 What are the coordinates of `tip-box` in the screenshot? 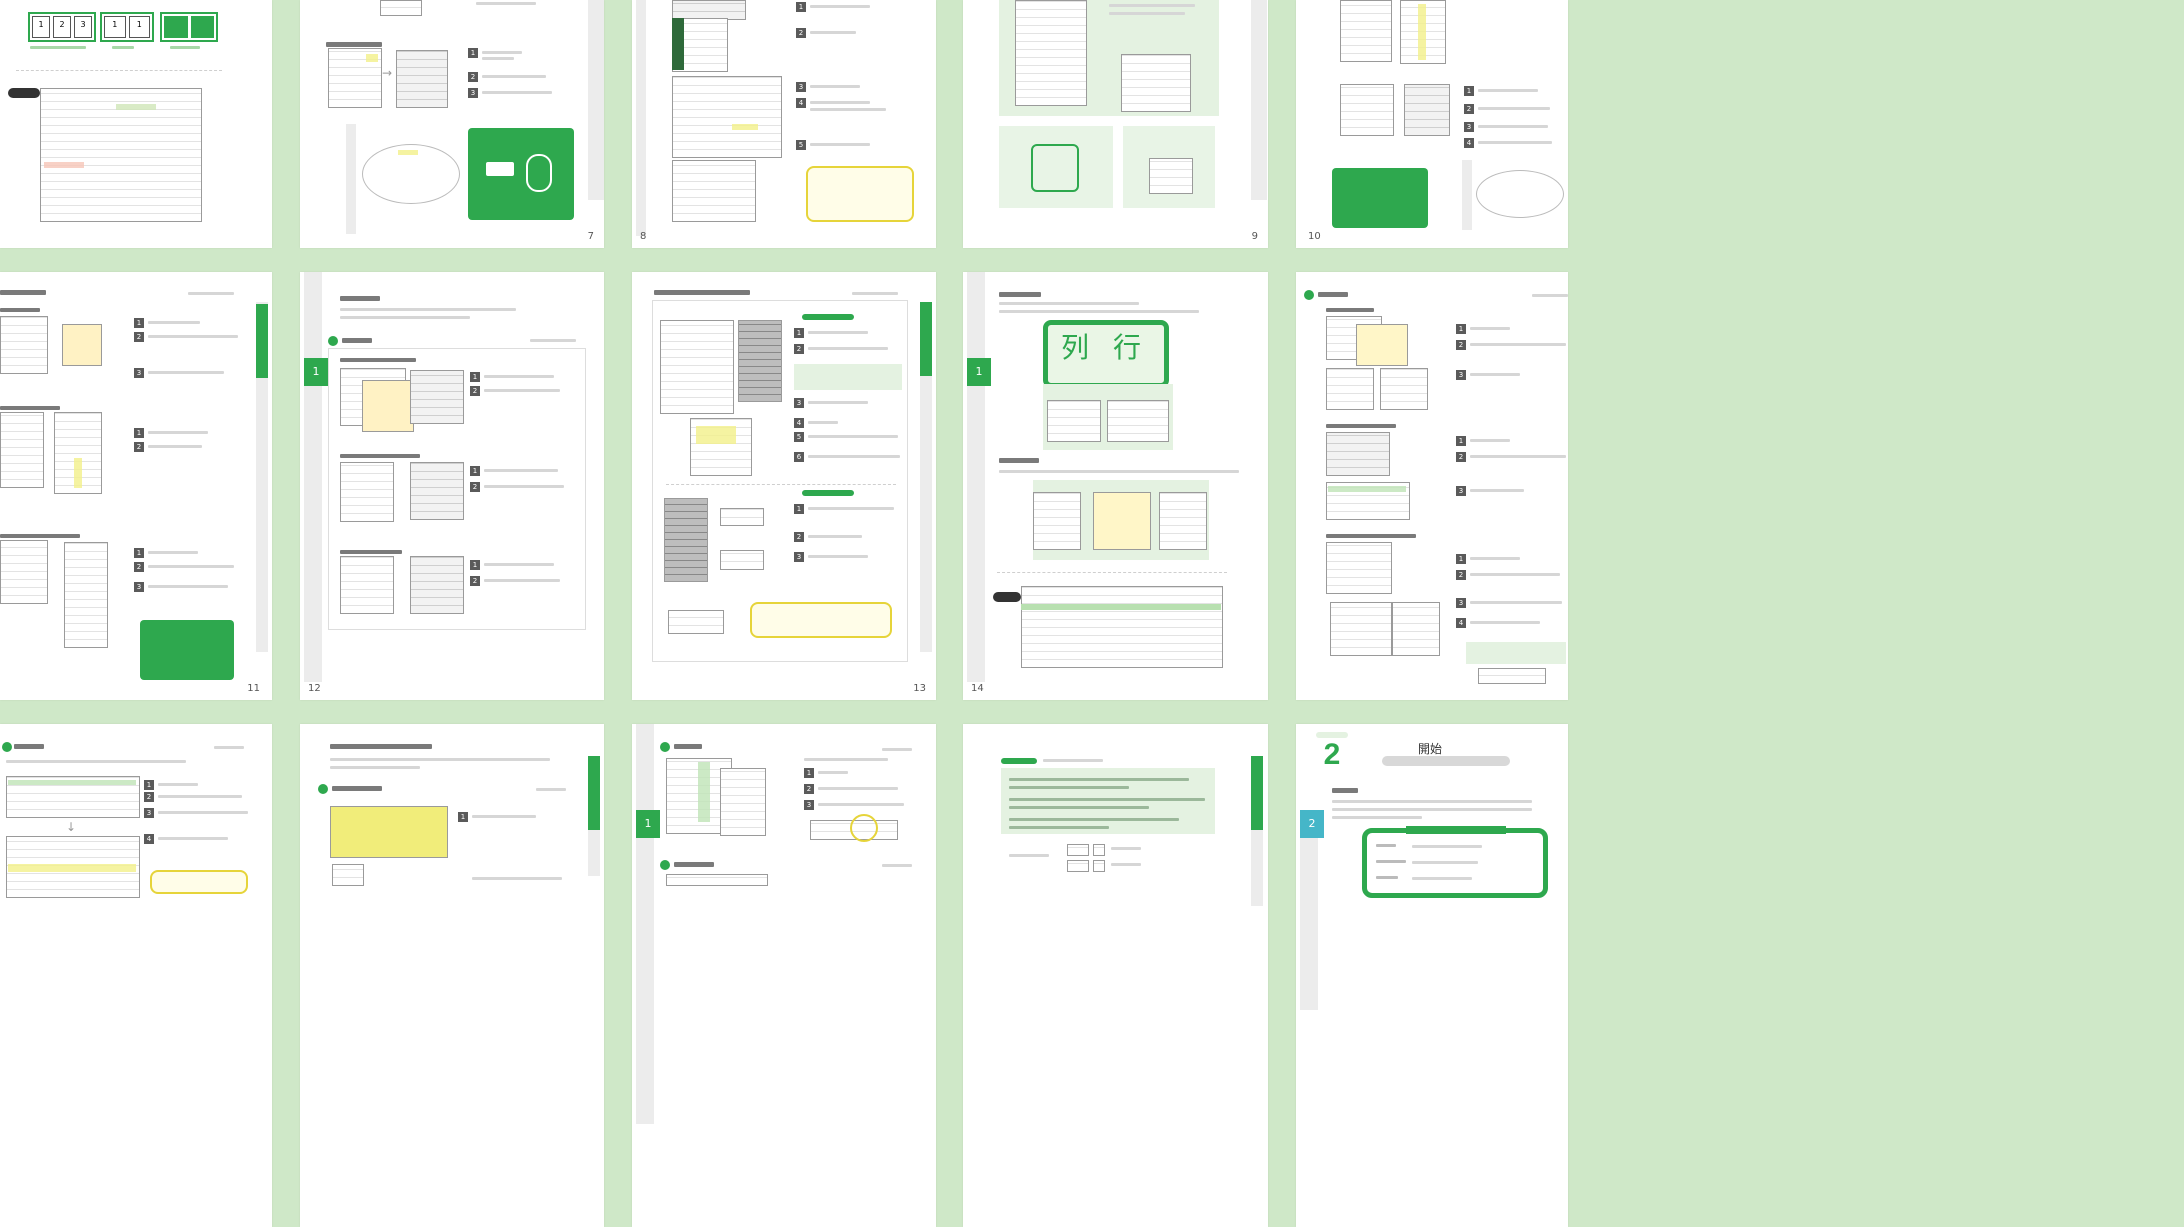 It's located at (860, 194).